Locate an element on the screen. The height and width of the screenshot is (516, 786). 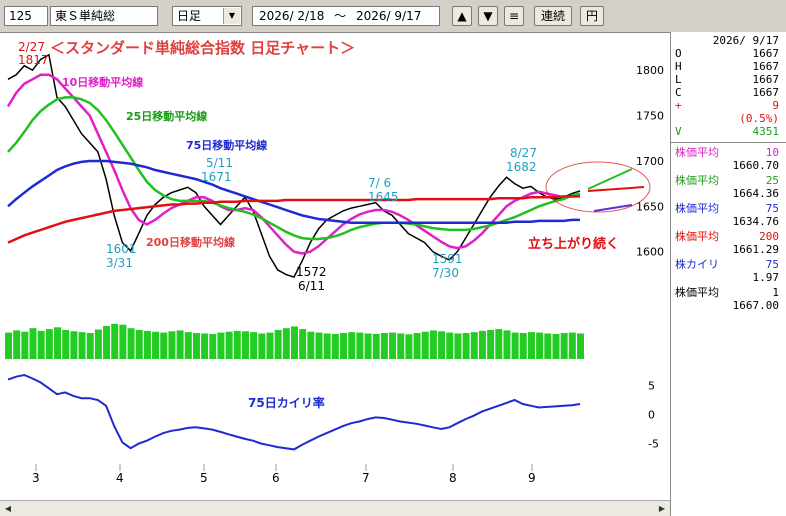
scroll-up-button: ▲ is located at coordinates (462, 16).